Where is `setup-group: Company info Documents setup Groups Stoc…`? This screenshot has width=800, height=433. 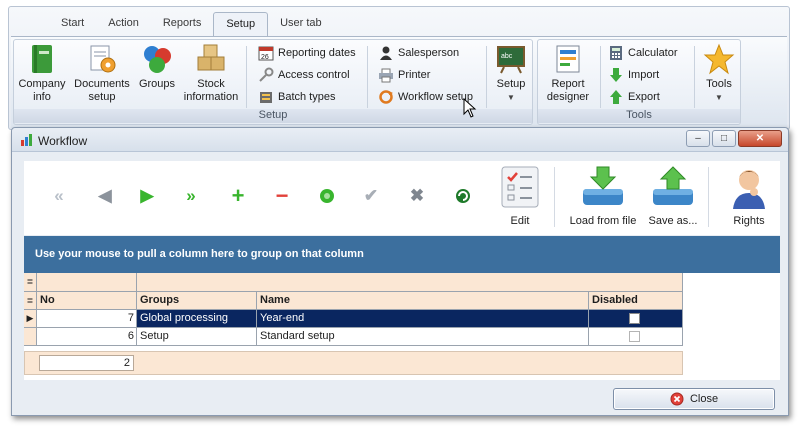
setup-group: Company info Documents setup Groups Stoc… is located at coordinates (273, 82).